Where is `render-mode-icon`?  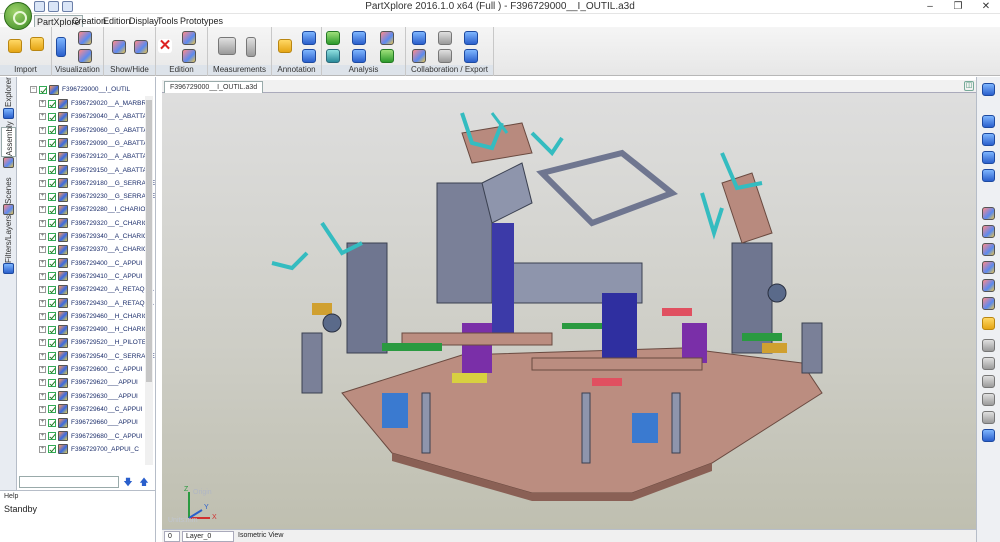
render-mode-icon is located at coordinates (61, 47).